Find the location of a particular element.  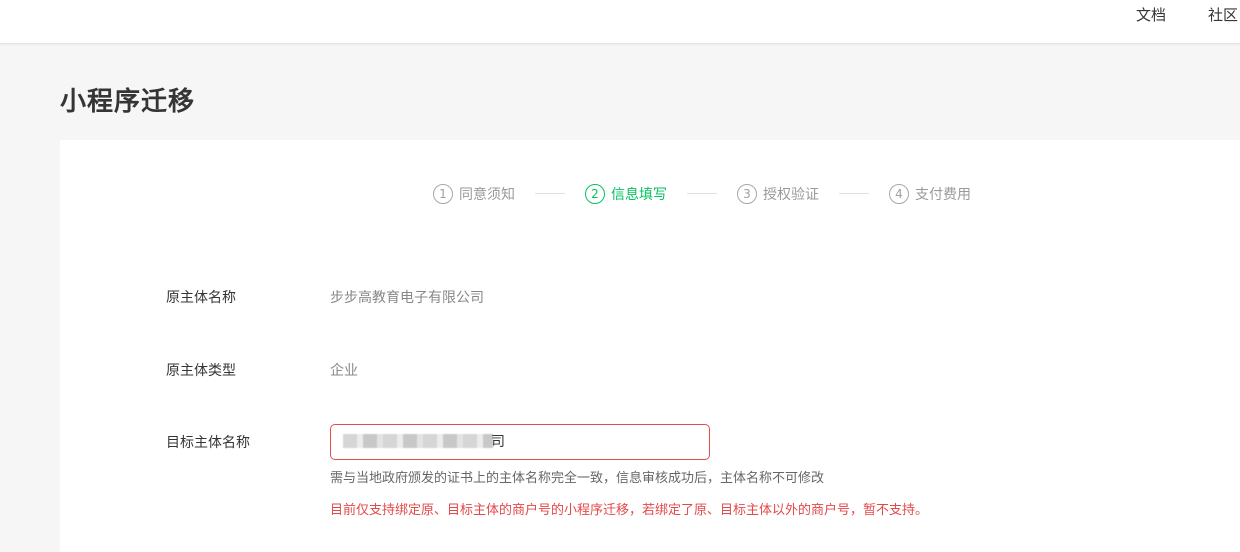

original-name-value: 步步高教育电子有限公司 is located at coordinates (407, 298).